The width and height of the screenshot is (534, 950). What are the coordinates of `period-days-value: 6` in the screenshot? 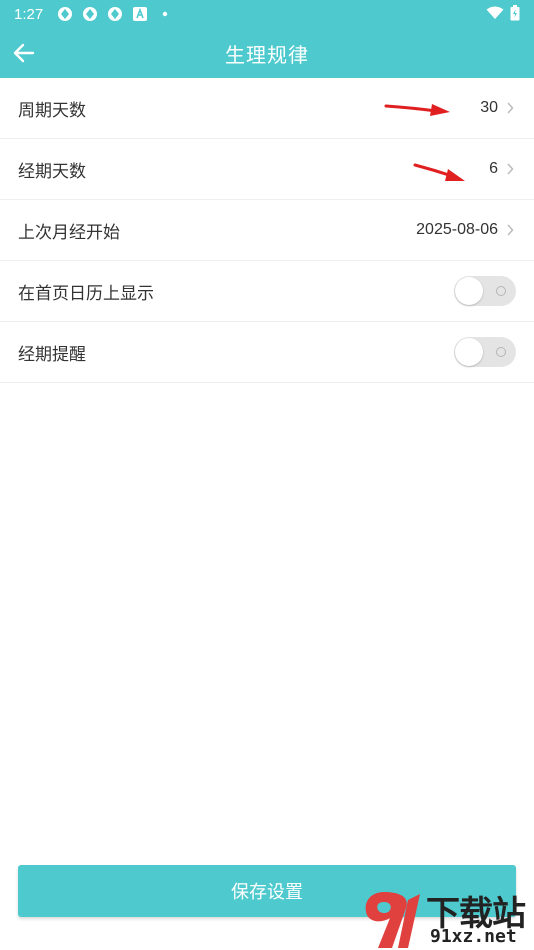 It's located at (493, 168).